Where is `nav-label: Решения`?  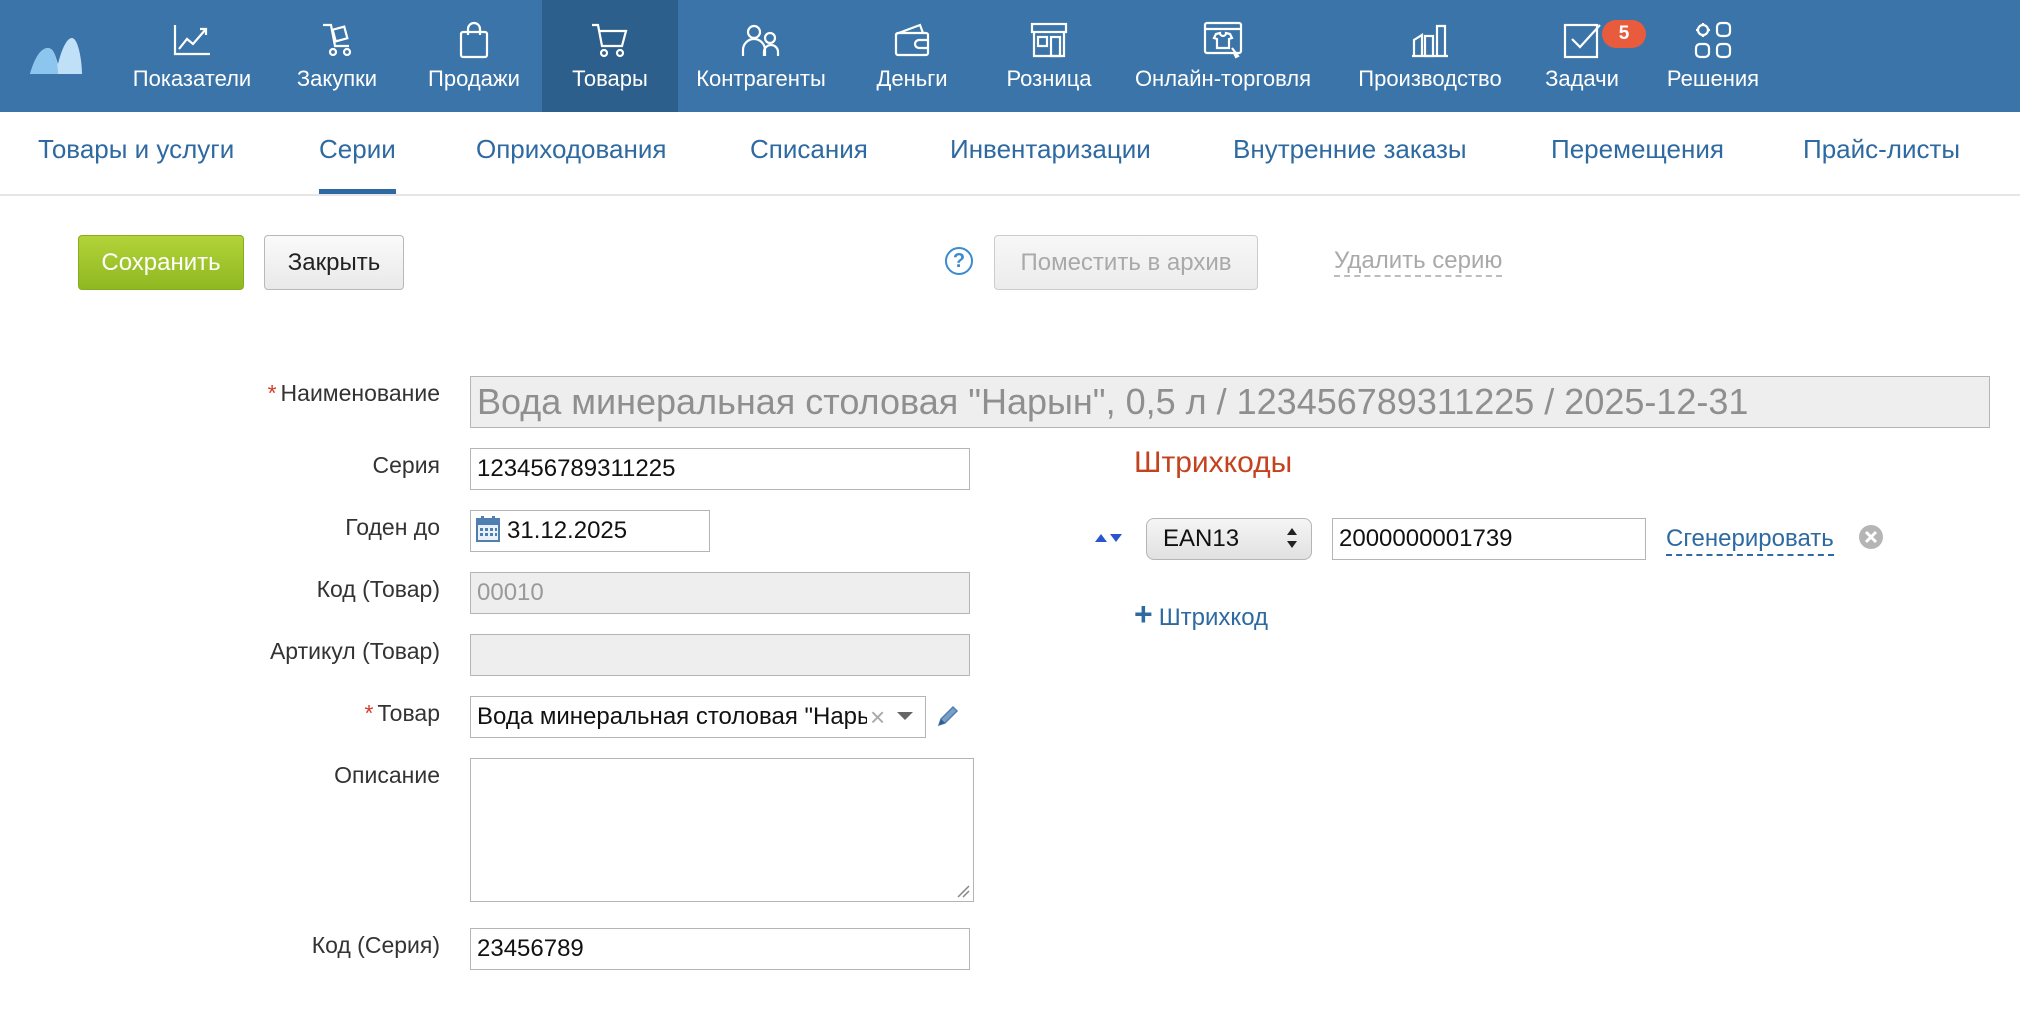
nav-label: Решения is located at coordinates (1713, 78).